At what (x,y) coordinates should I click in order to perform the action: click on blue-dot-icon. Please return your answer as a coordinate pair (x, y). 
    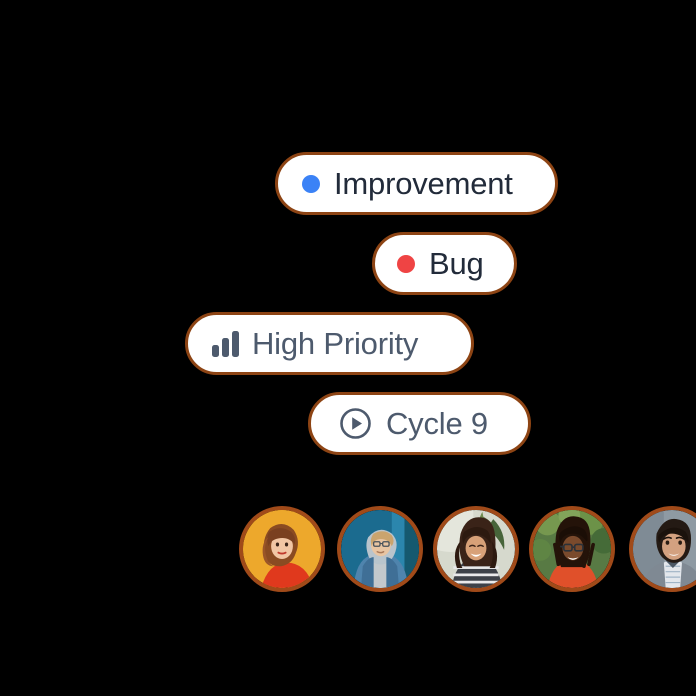
    Looking at the image, I should click on (311, 183).